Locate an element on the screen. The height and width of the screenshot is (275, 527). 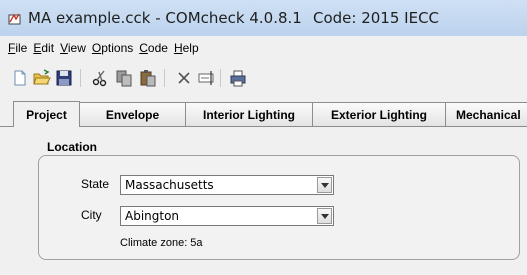
menu-code-accel: C is located at coordinates (143, 48).